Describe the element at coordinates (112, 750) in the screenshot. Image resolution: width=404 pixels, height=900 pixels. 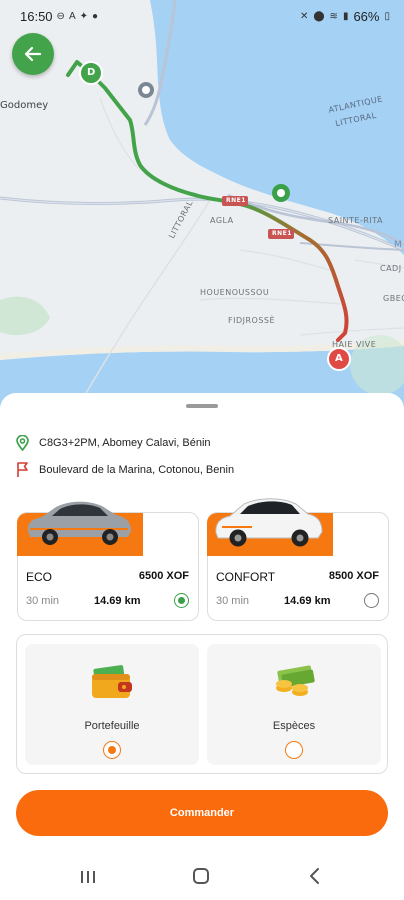
I see `payment-radio-wallet` at that location.